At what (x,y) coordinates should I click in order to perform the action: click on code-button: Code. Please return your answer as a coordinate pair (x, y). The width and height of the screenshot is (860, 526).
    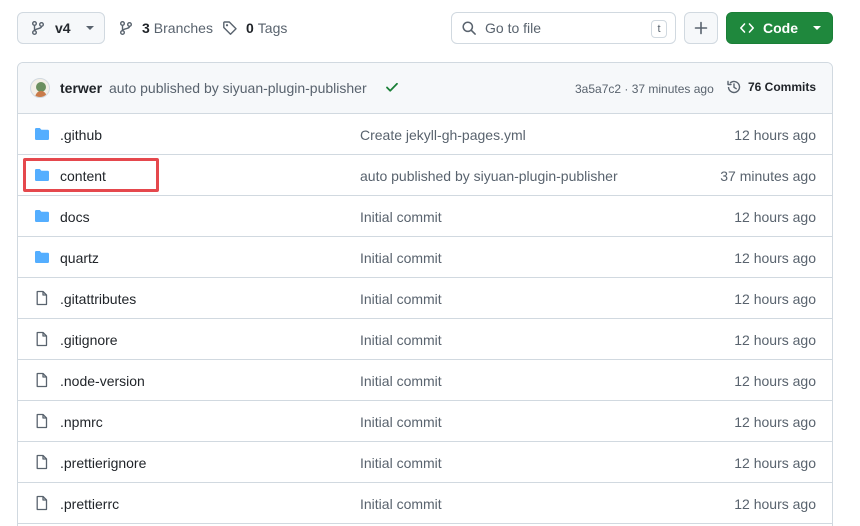
    Looking at the image, I should click on (779, 28).